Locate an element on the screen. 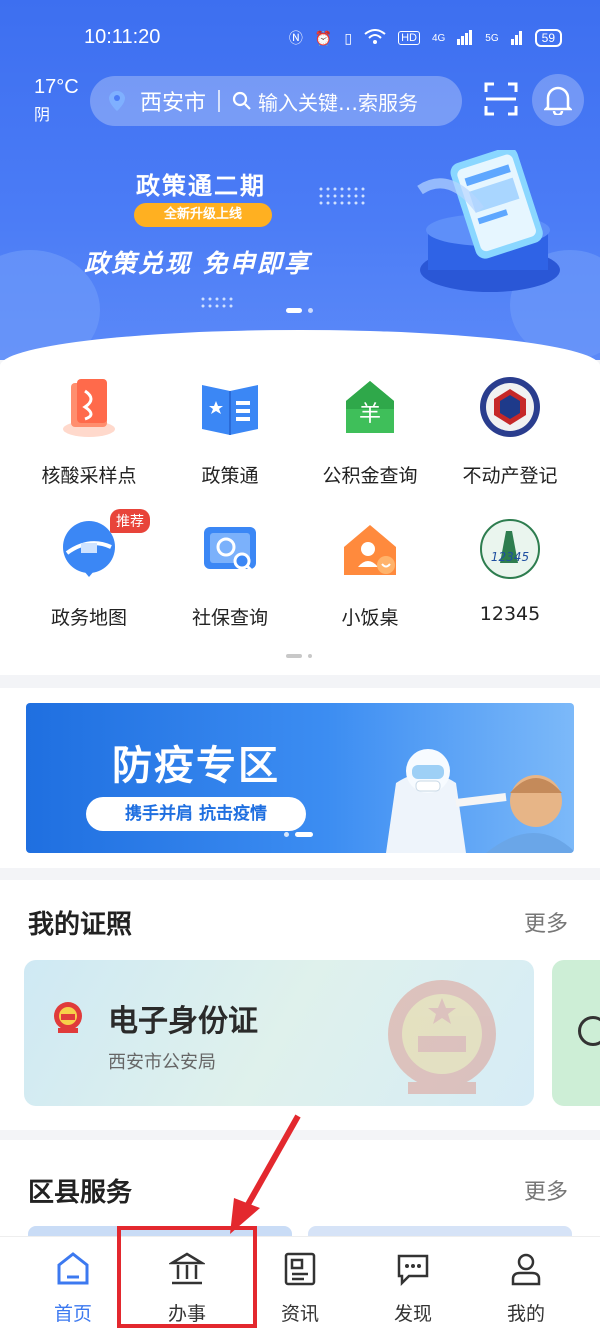 This screenshot has width=600, height=1333. hd-icon: HD is located at coordinates (409, 38).